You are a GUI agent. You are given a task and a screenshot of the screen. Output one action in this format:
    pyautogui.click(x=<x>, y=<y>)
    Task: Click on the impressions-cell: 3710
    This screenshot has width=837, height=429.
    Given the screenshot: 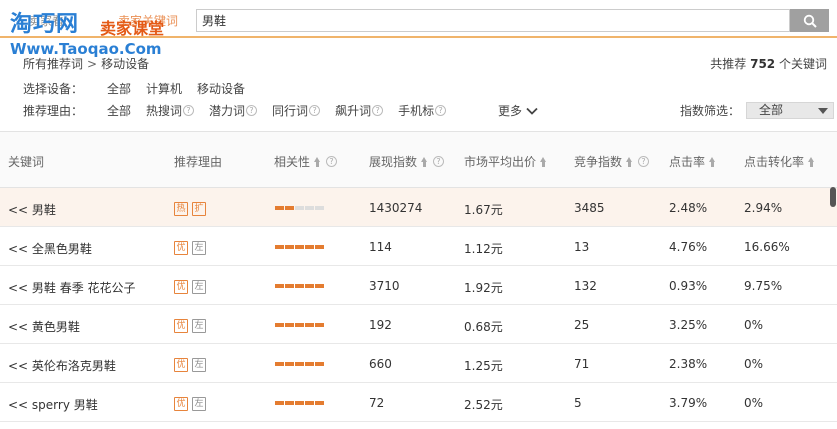 What is the action you would take?
    pyautogui.click(x=384, y=286)
    